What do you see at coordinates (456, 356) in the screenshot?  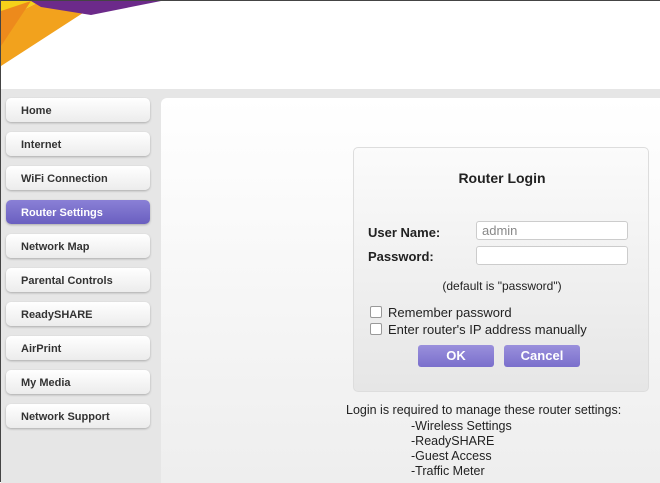 I see `ok-button: OK` at bounding box center [456, 356].